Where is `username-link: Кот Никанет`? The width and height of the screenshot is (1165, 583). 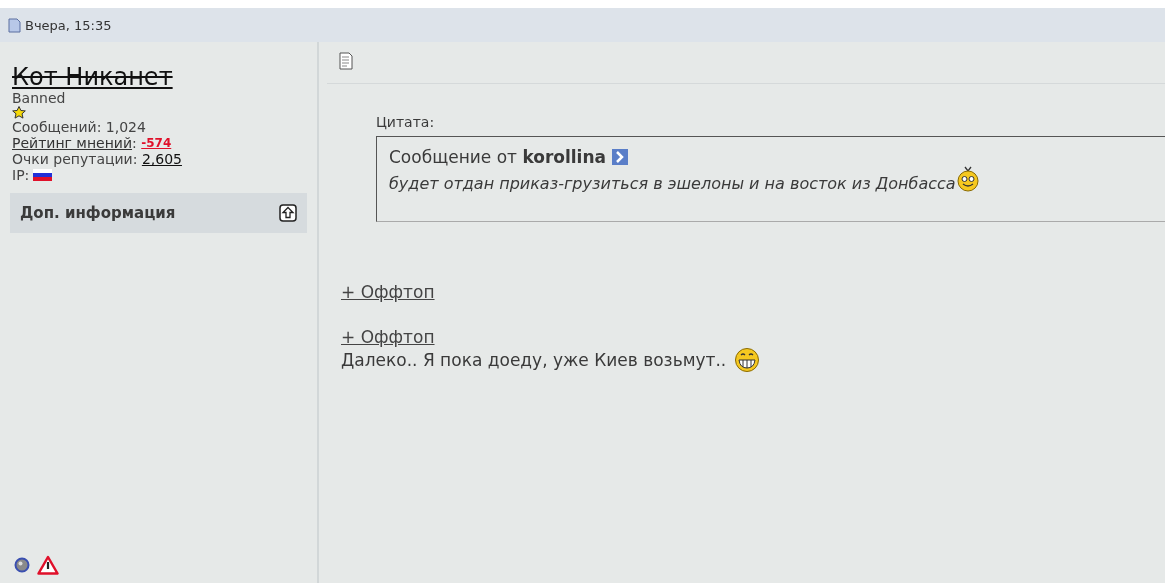 username-link: Кот Никанет is located at coordinates (92, 77).